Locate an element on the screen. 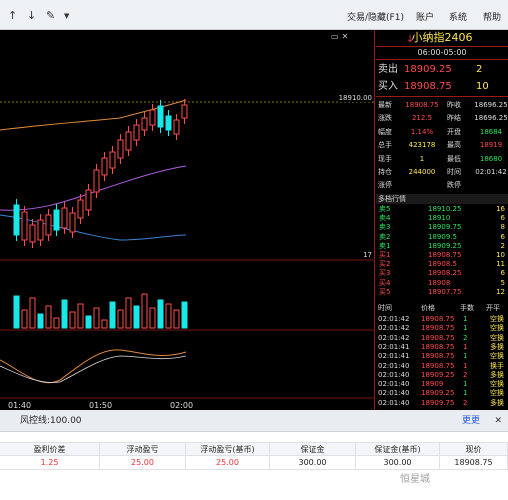  dropdown-caret-icon: ▼ is located at coordinates (66, 16).